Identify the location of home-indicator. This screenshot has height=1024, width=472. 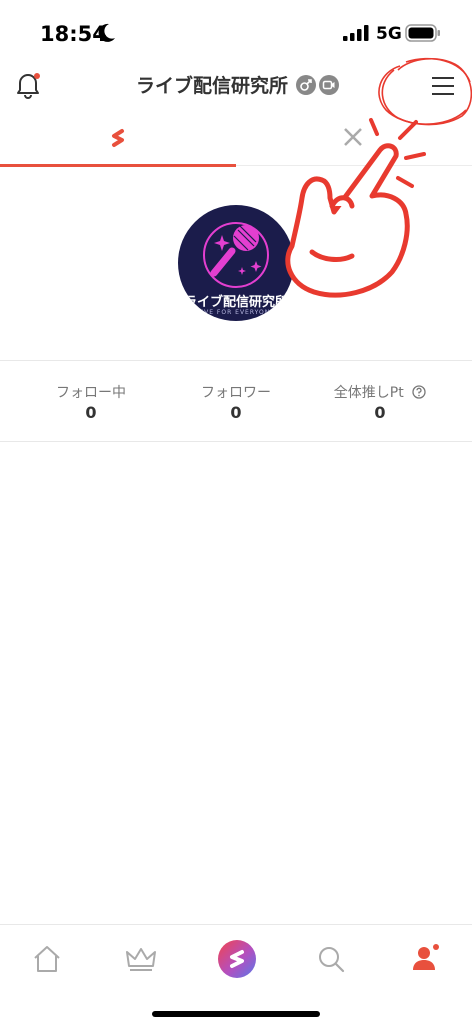
(236, 1014).